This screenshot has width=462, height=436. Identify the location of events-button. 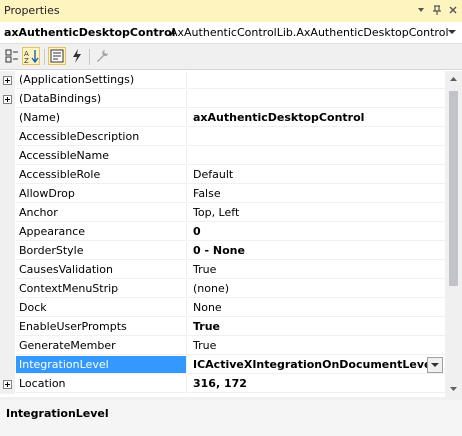
(77, 56).